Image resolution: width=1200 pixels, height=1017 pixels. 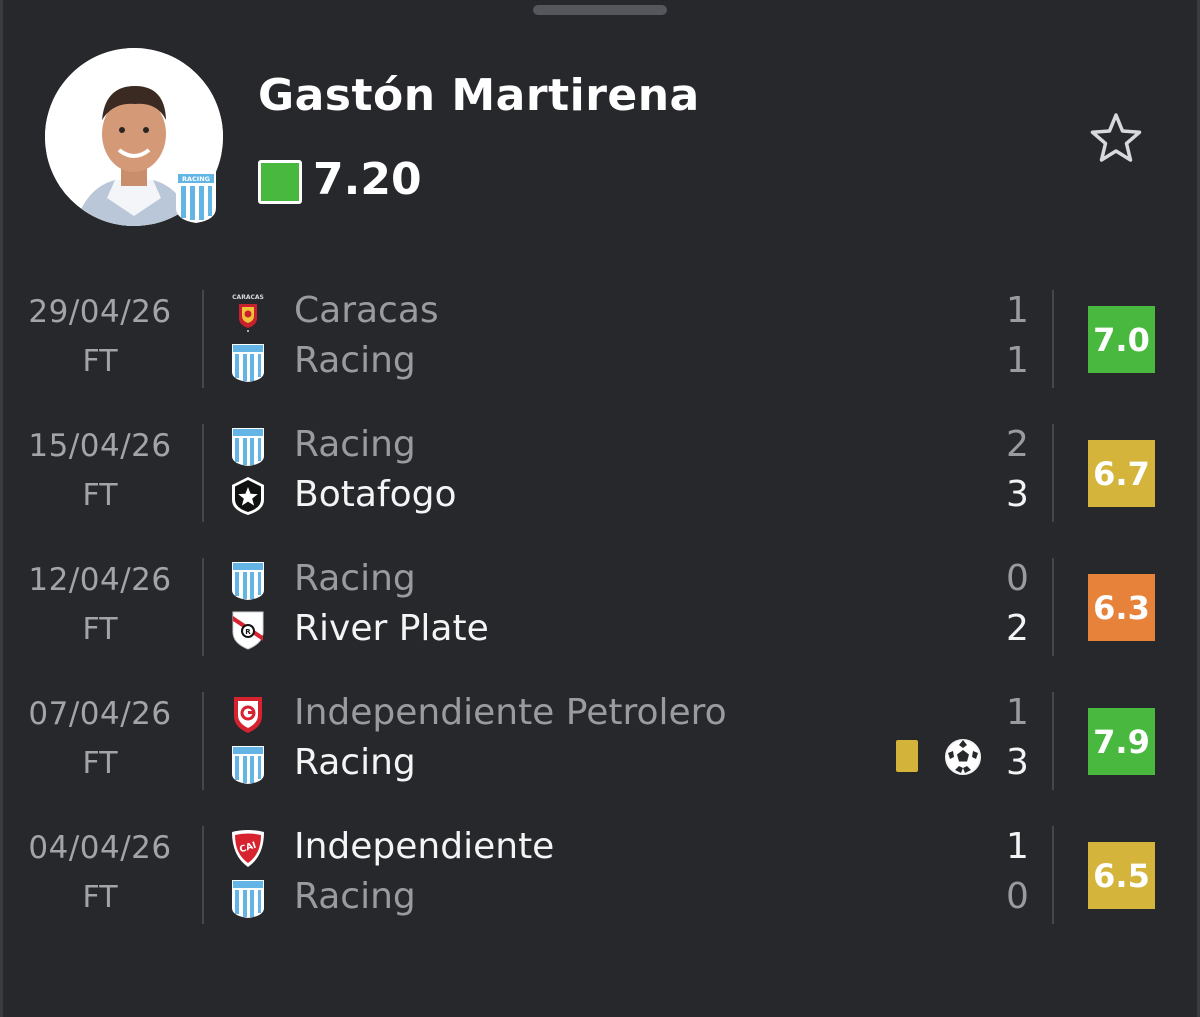 What do you see at coordinates (100, 714) in the screenshot?
I see `match-date: 07/04/26` at bounding box center [100, 714].